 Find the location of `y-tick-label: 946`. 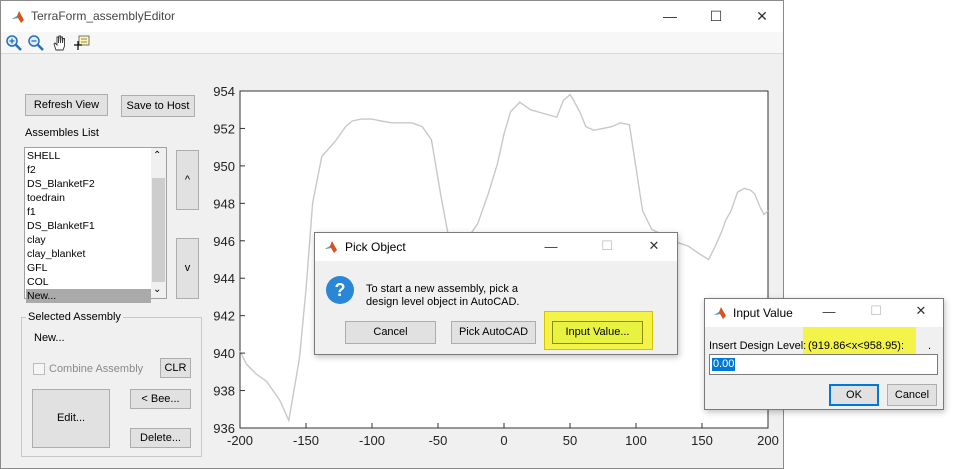

y-tick-label: 946 is located at coordinates (224, 241).